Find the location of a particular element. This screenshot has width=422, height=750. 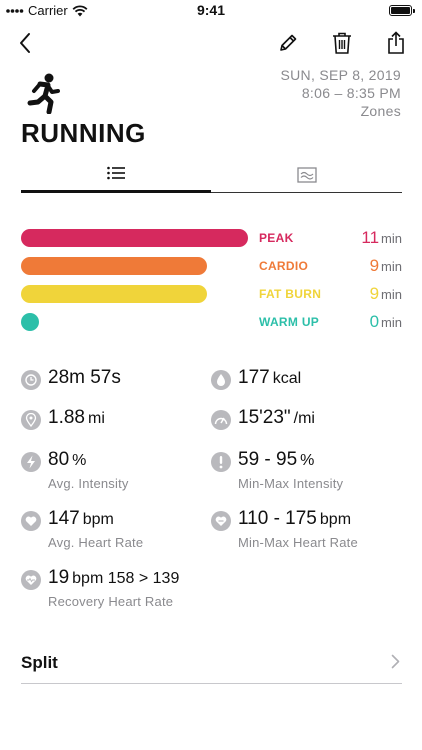

recovery-hr-unit: bpm 158 > 139 is located at coordinates (126, 578).